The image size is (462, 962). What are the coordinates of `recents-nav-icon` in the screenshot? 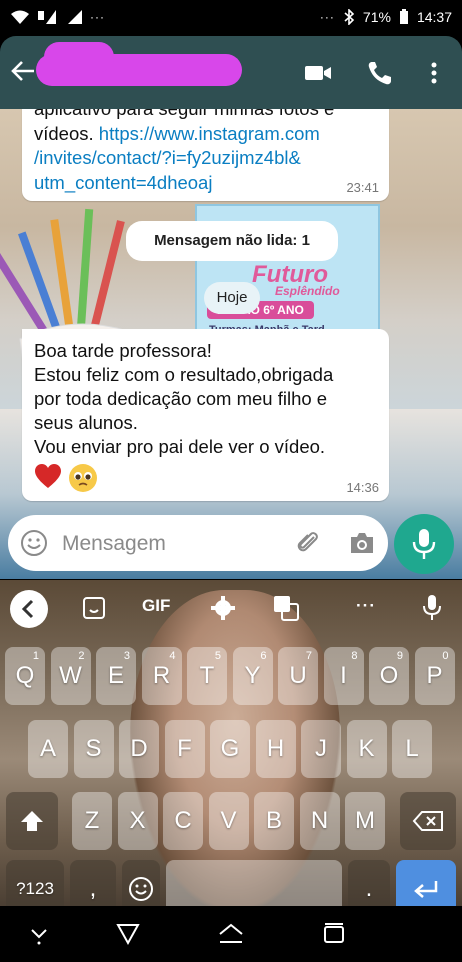 It's located at (334, 934).